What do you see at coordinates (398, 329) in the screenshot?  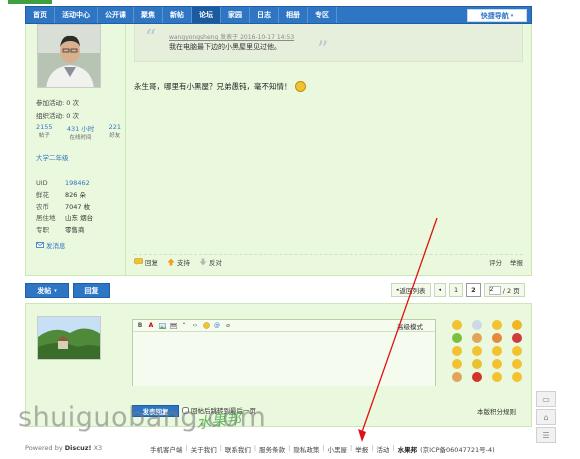 I see `red-annotation-arrow` at bounding box center [398, 329].